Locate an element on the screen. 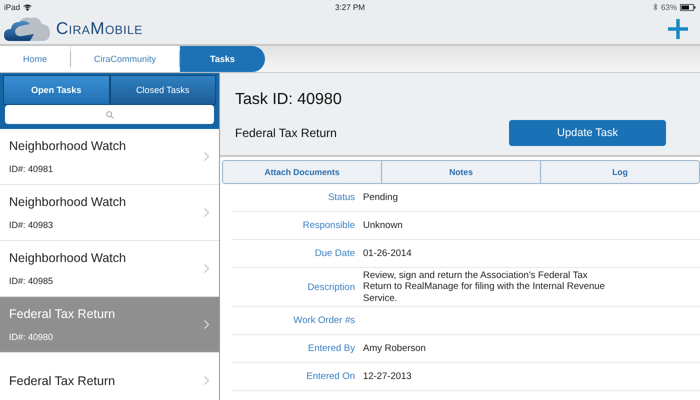 The height and width of the screenshot is (400, 700). clock-time: 3:27 PM is located at coordinates (350, 7).